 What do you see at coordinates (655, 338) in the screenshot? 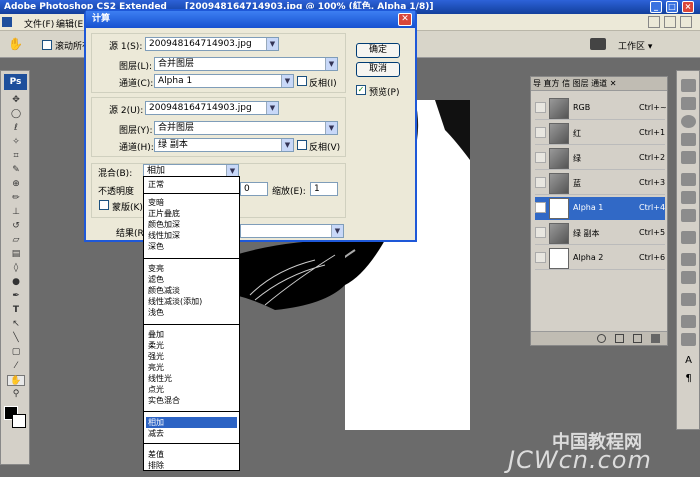
I see `delete-channel-icon` at bounding box center [655, 338].